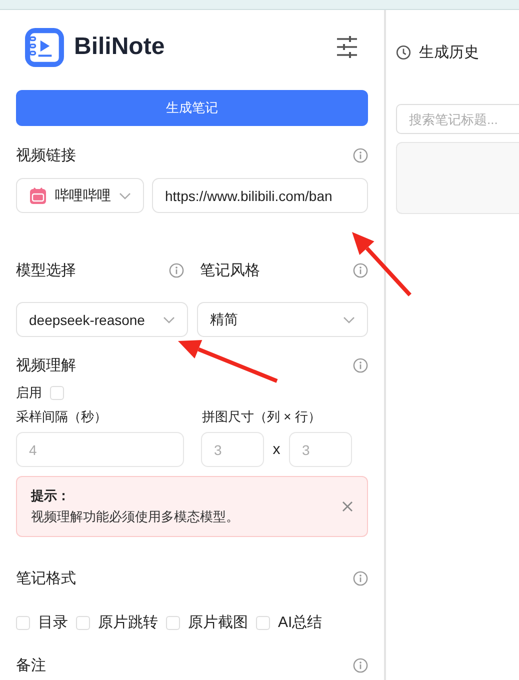  Describe the element at coordinates (128, 622) in the screenshot. I see `checkbox-label: 原片跳转` at that location.